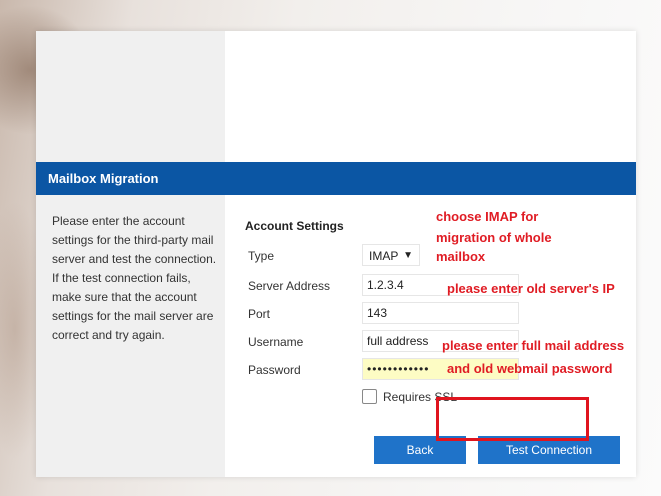 The height and width of the screenshot is (496, 661). Describe the element at coordinates (261, 256) in the screenshot. I see `type-label: Type` at that location.